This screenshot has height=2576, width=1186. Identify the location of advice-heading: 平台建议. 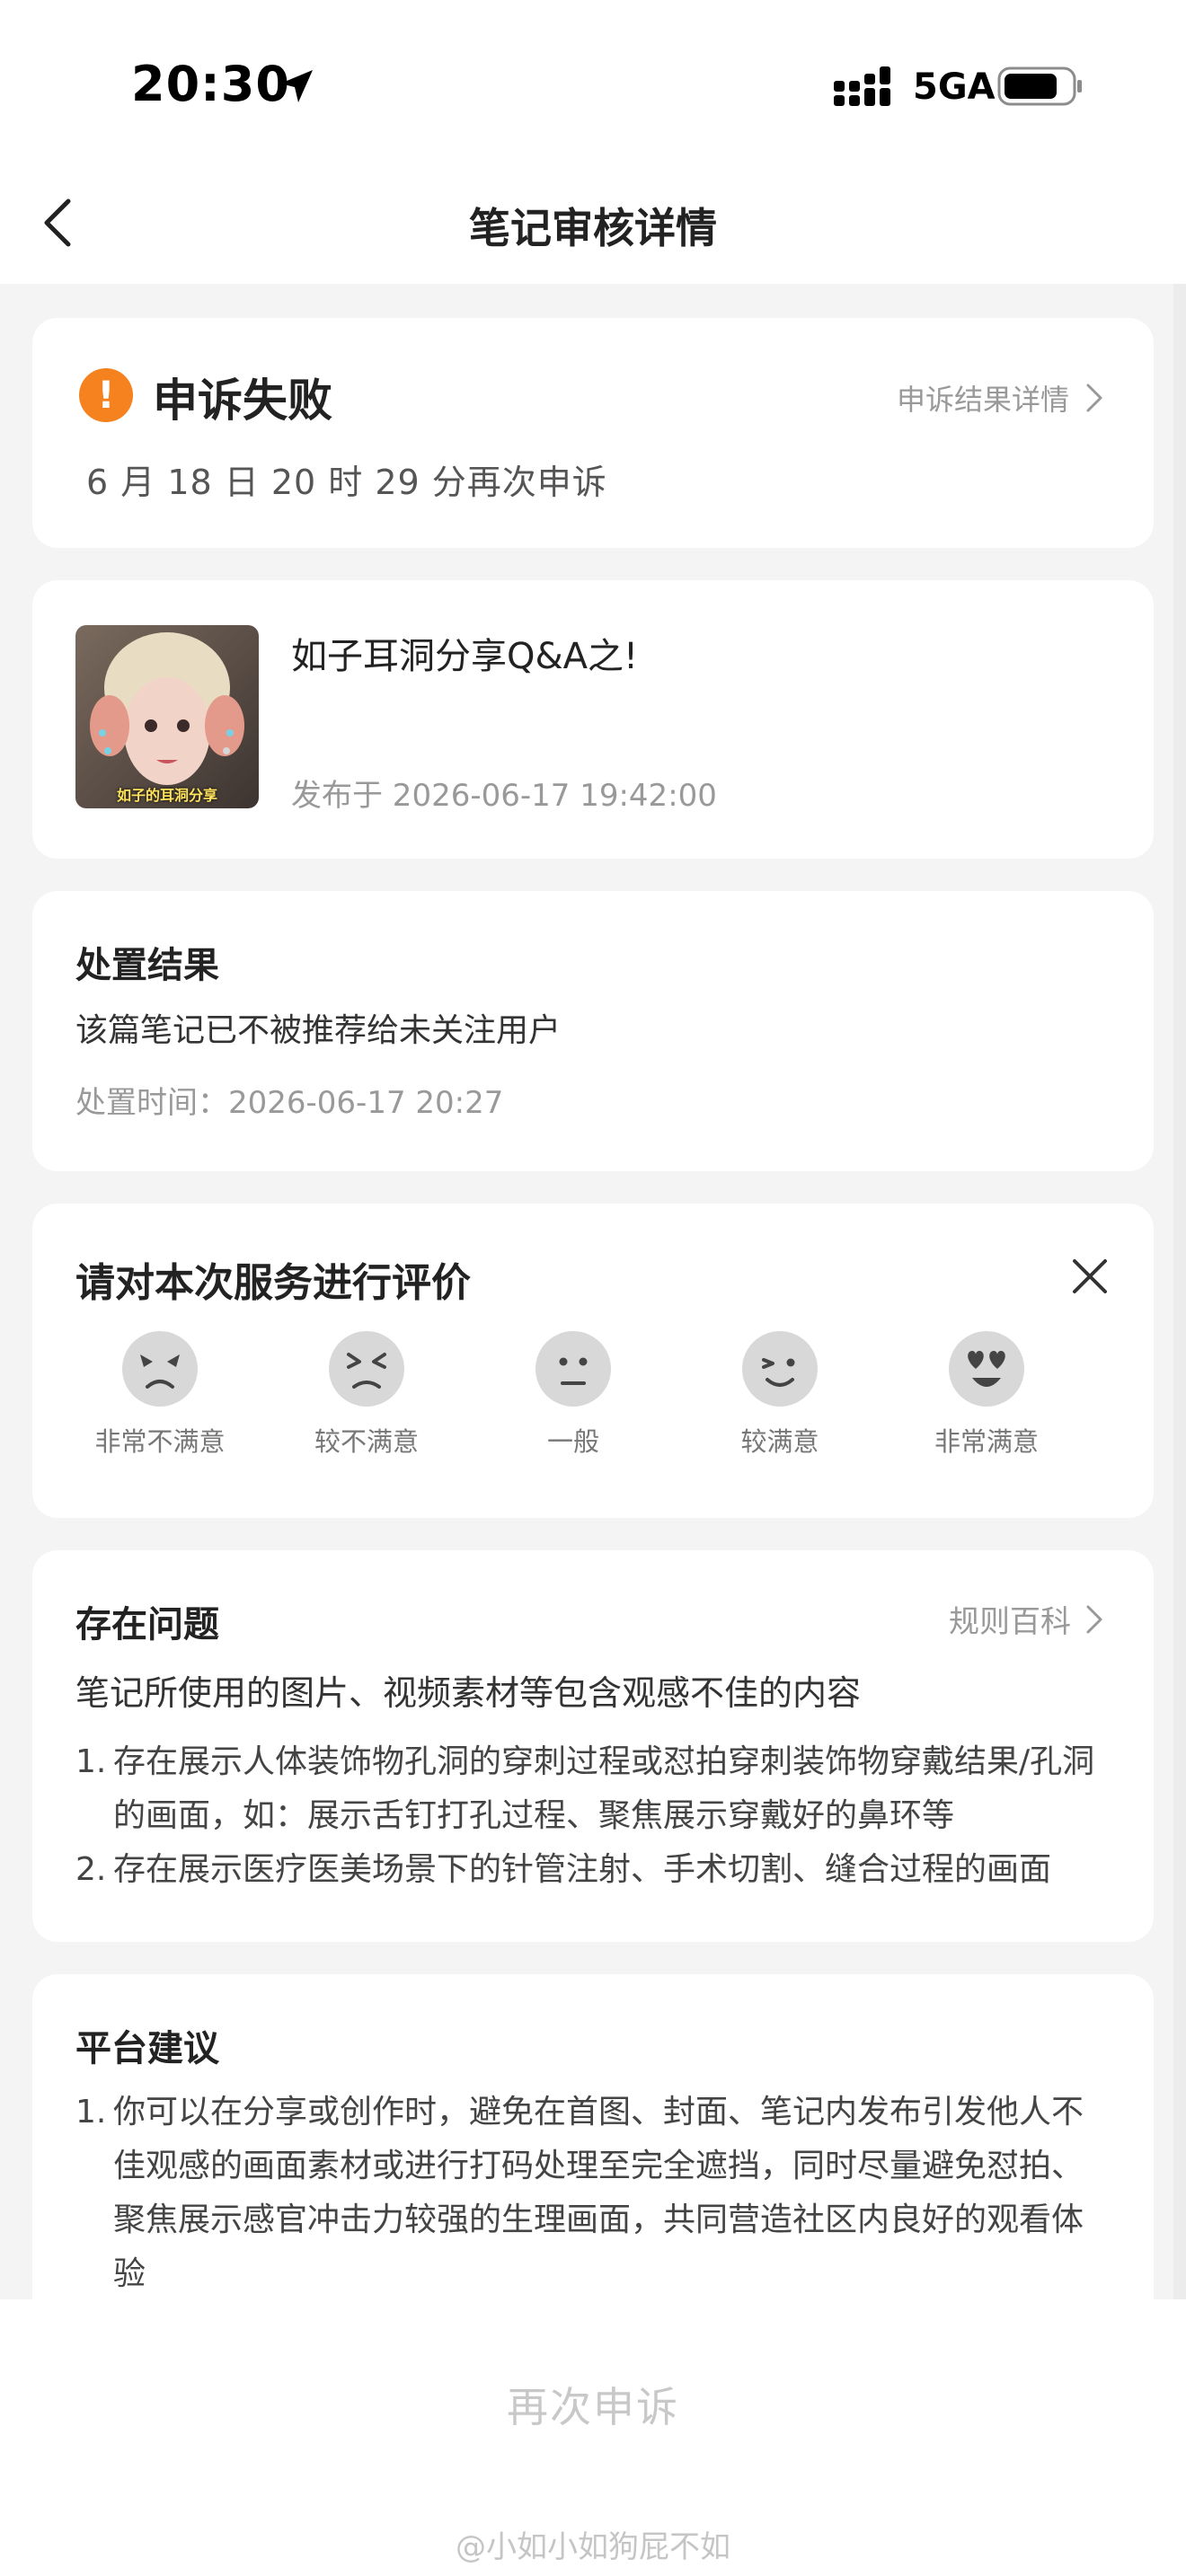
(147, 2048).